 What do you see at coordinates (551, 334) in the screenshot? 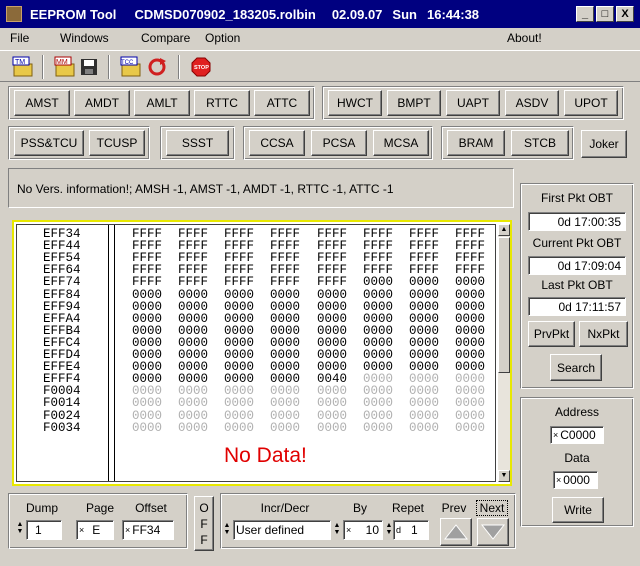
I see `prev-packet-button: PrvPkt` at bounding box center [551, 334].